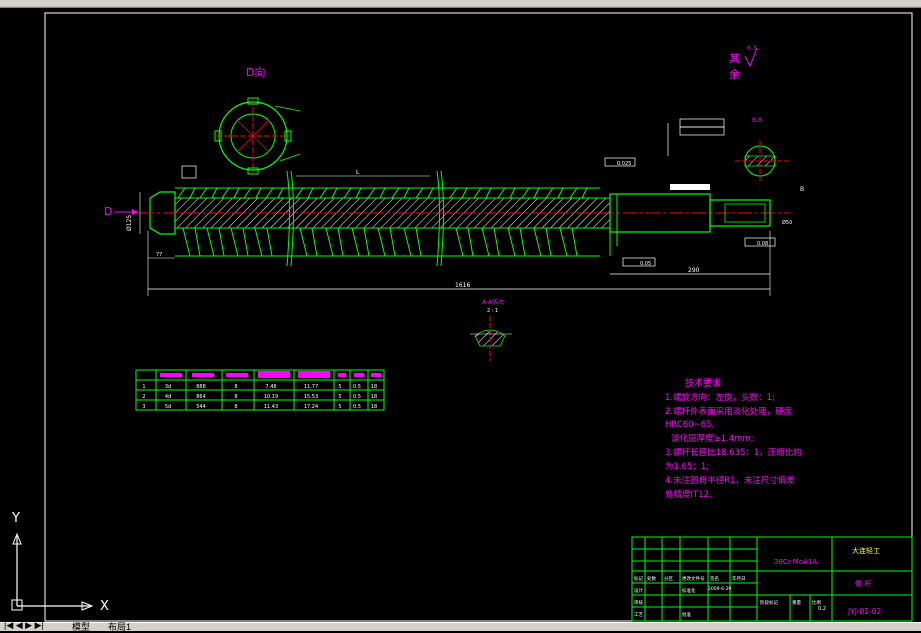  I want to click on table-cell: 4d, so click(168, 397).